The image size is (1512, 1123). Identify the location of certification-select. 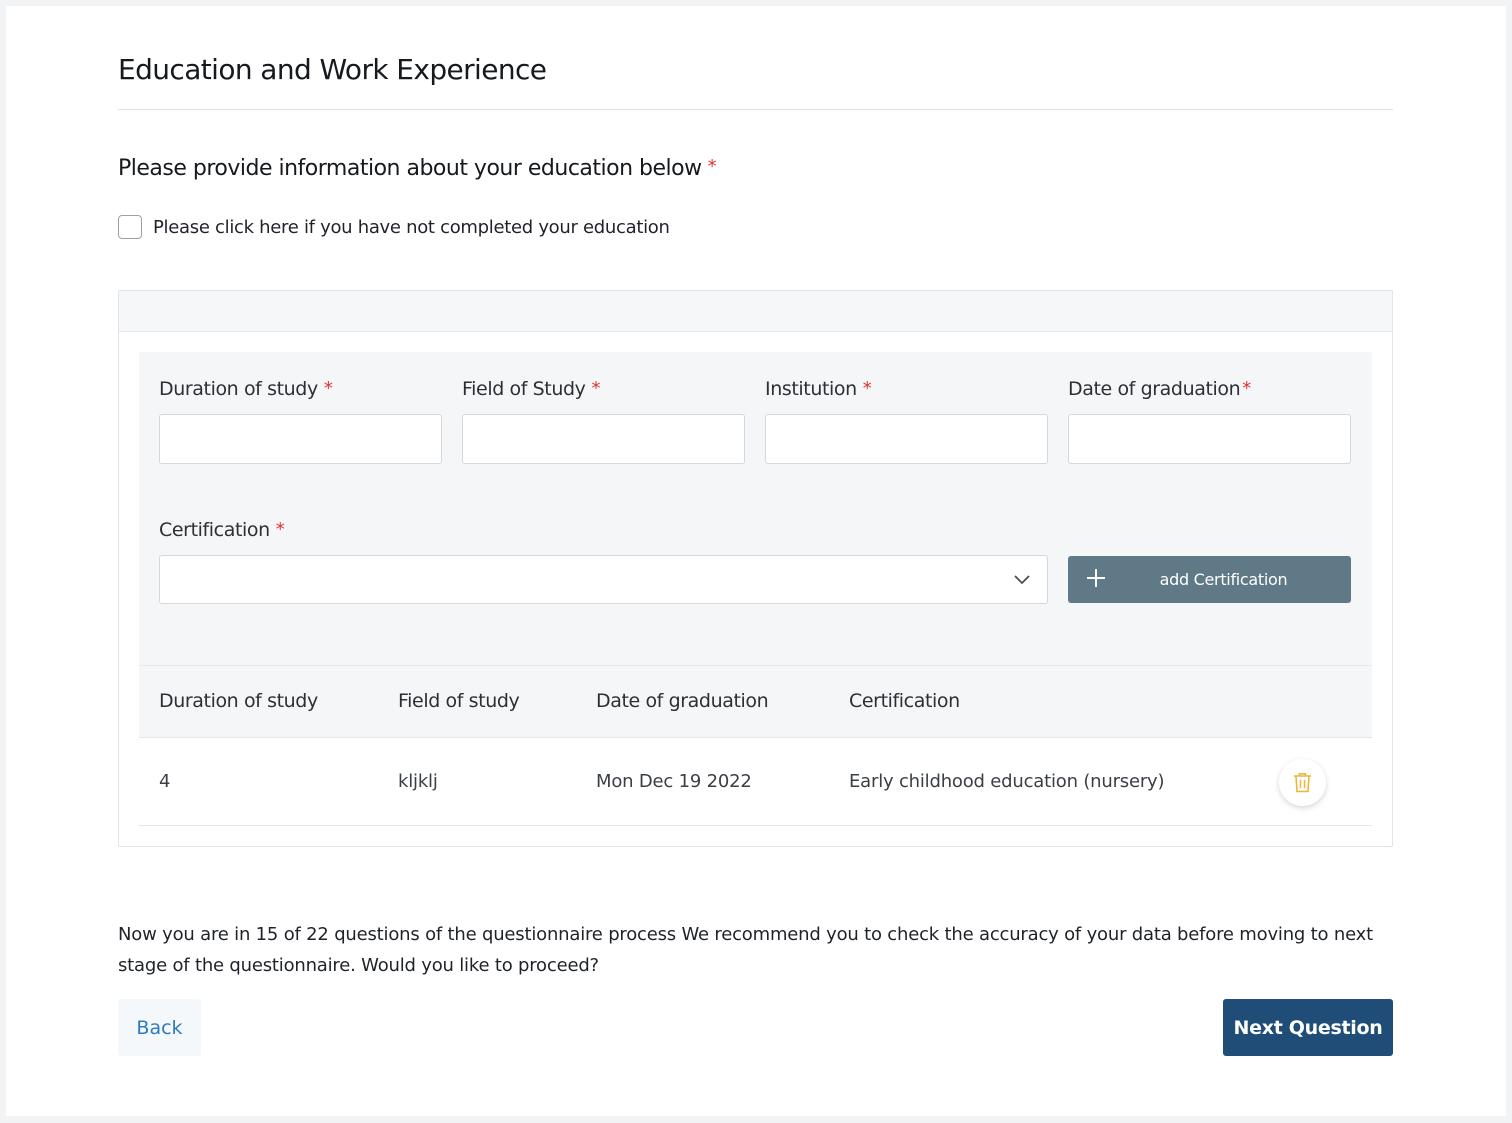
(603, 579).